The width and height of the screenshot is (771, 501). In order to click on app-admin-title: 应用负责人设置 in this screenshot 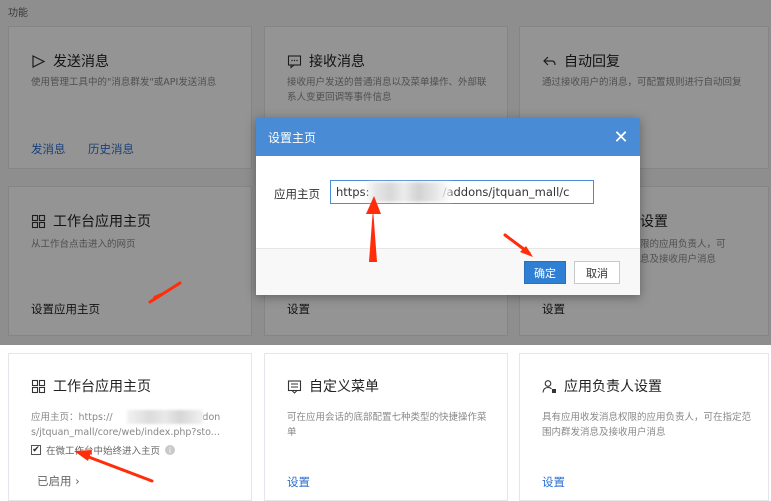, I will do `click(602, 386)`.